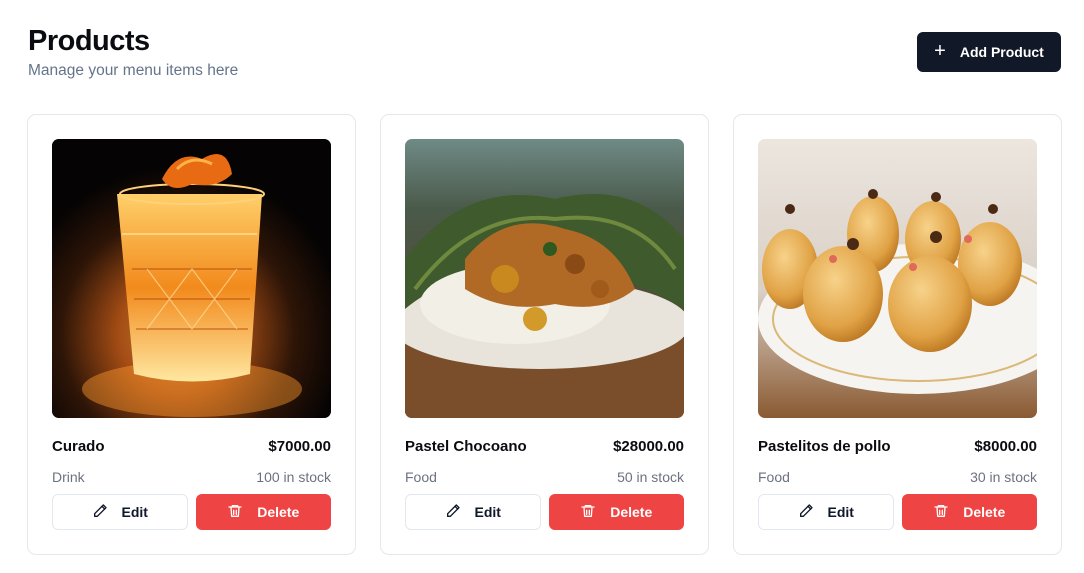 The width and height of the screenshot is (1084, 573). I want to click on product-image-cocktail, so click(191, 278).